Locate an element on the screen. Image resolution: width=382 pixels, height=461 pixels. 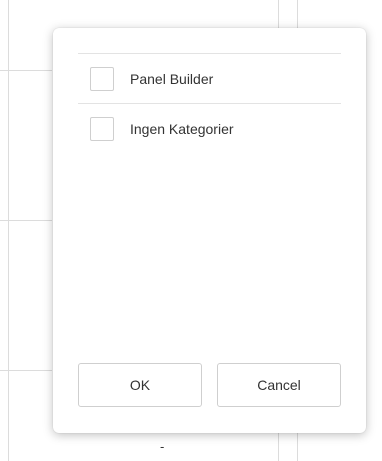
ok-button: OK is located at coordinates (140, 385).